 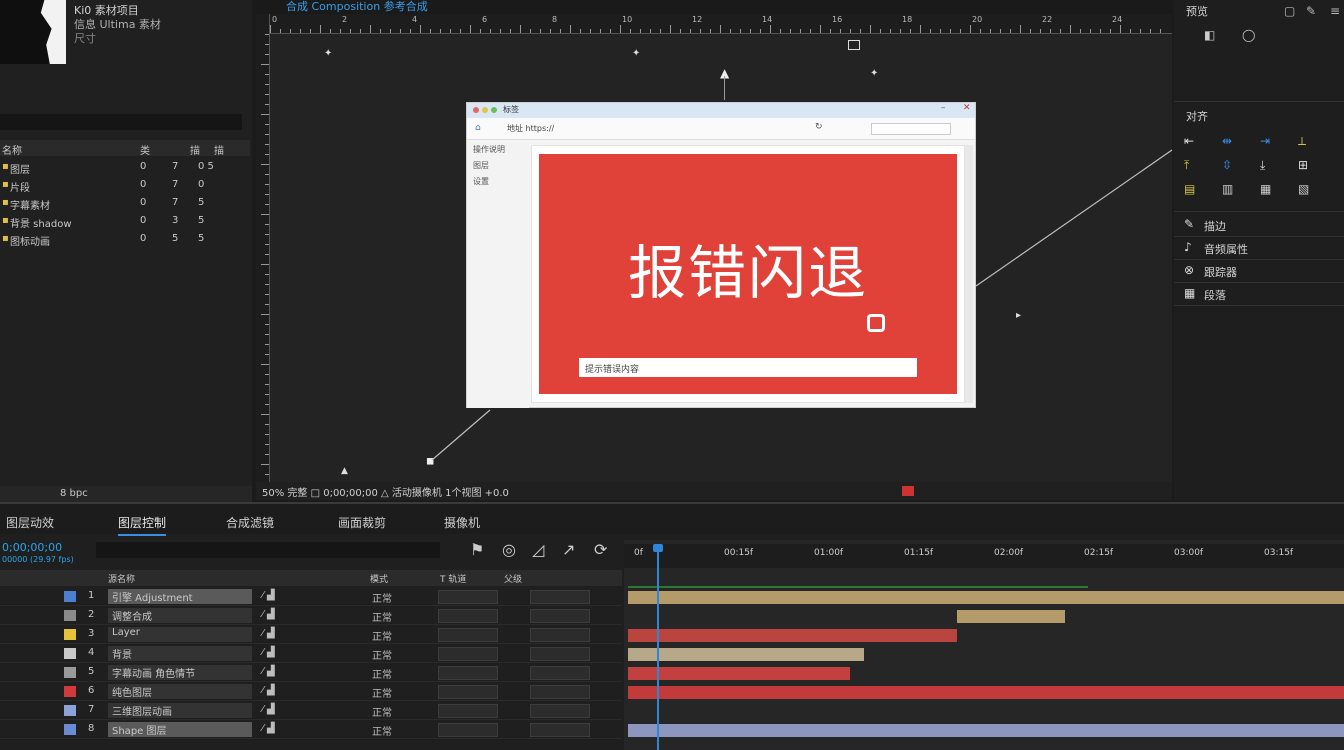 I want to click on align-button-icon: ⇤, so click(x=1189, y=141).